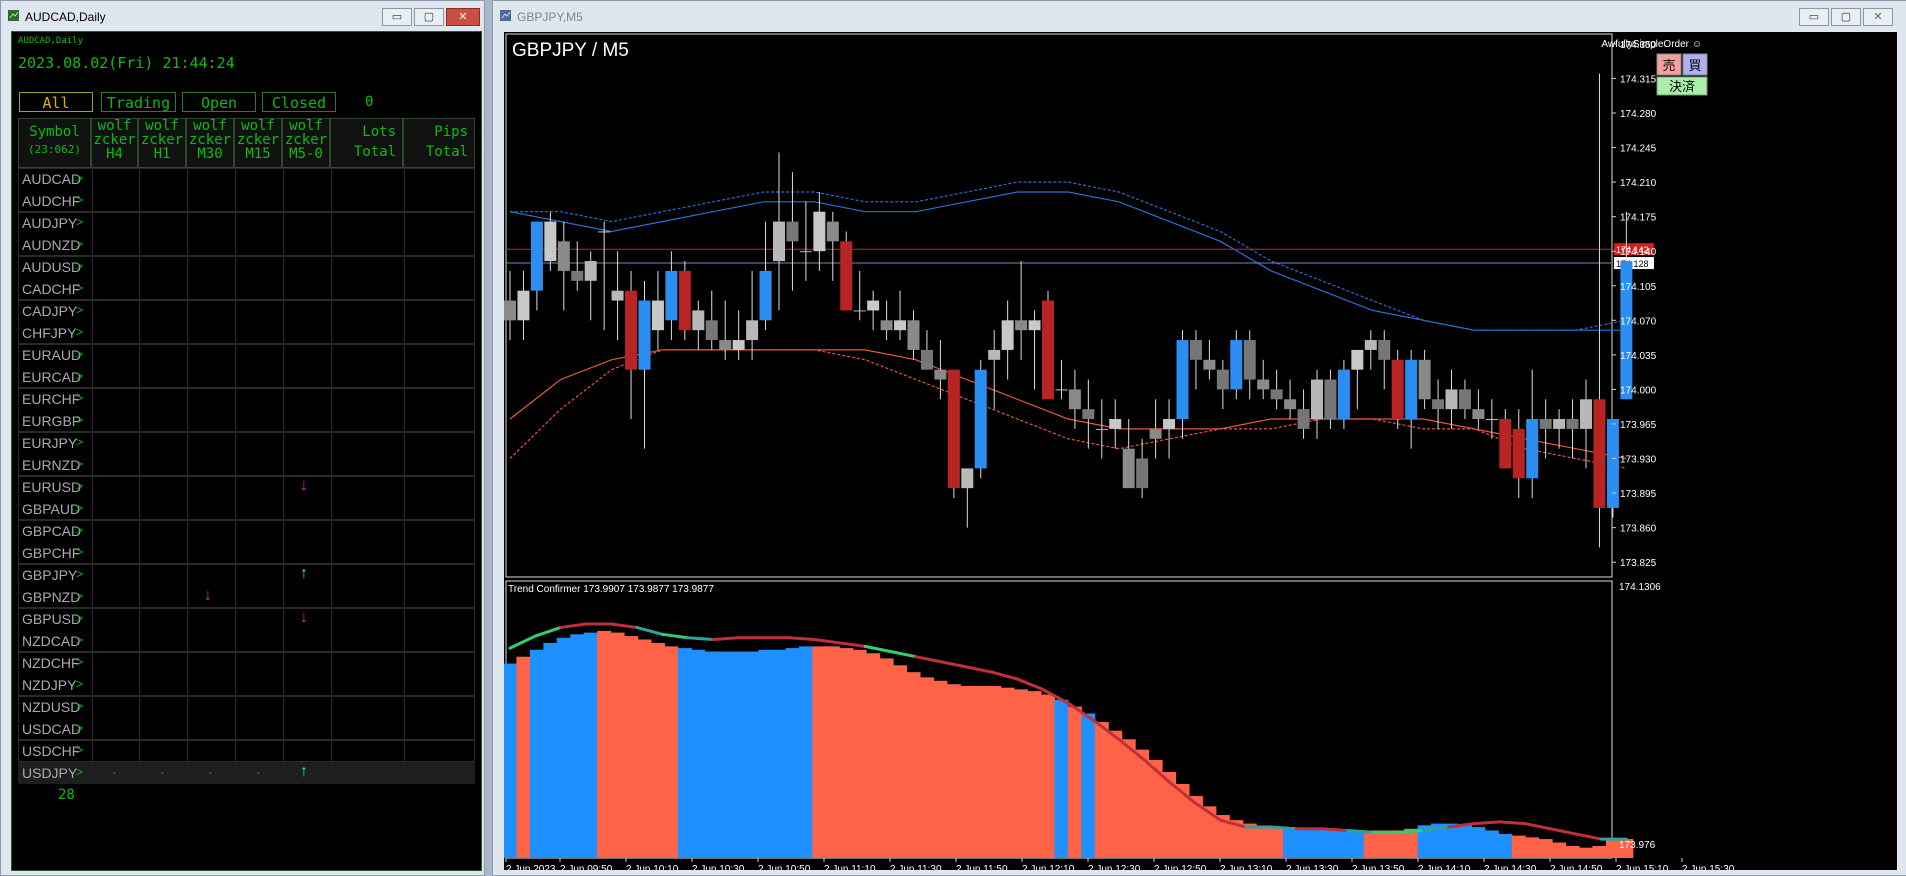 This screenshot has width=1906, height=876. What do you see at coordinates (51, 289) in the screenshot?
I see `symbol-cadchf: CADCHF` at bounding box center [51, 289].